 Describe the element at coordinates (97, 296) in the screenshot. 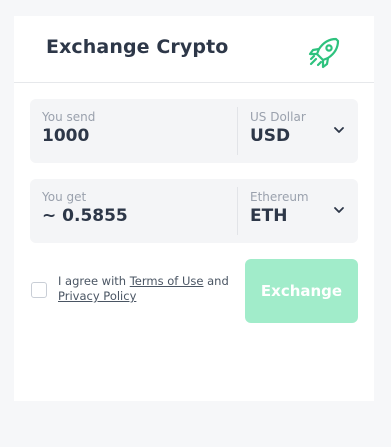

I see `privacy-policy-link: Privacy Policy` at that location.